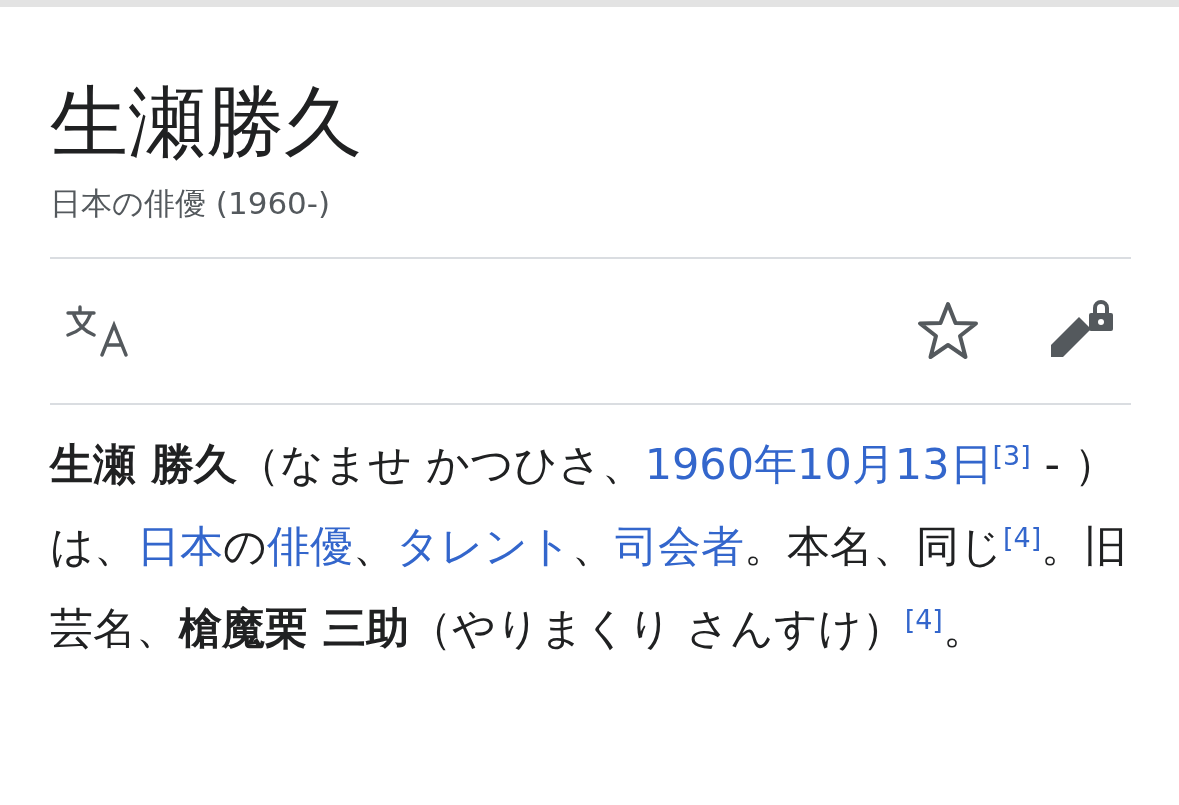 This screenshot has height=805, width=1179. What do you see at coordinates (191, 203) in the screenshot?
I see `page-description: 日本の俳優 (1960-)` at bounding box center [191, 203].